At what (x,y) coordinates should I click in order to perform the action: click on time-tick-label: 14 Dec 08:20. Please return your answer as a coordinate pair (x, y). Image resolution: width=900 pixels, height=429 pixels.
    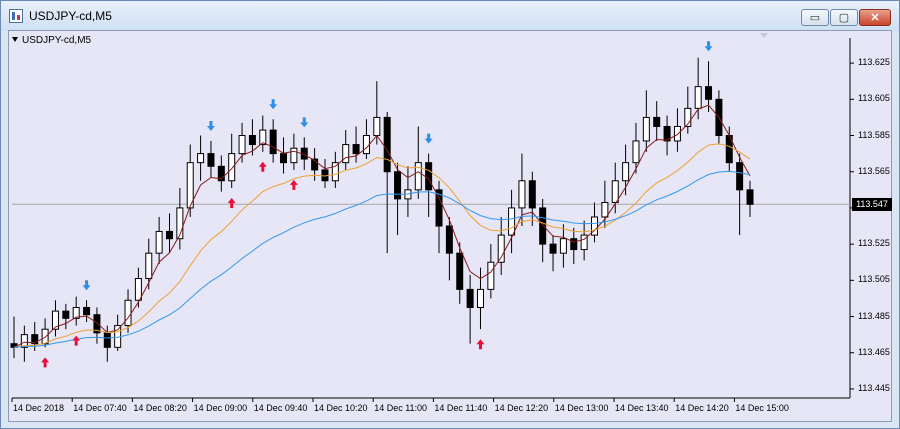
    Looking at the image, I should click on (160, 408).